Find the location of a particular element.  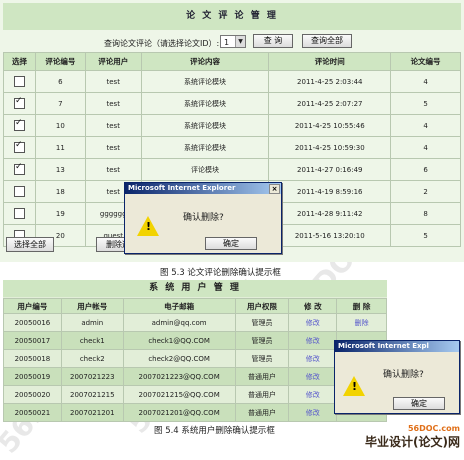

table-cell-email: 2007021223@QQ.COM is located at coordinates (179, 376).